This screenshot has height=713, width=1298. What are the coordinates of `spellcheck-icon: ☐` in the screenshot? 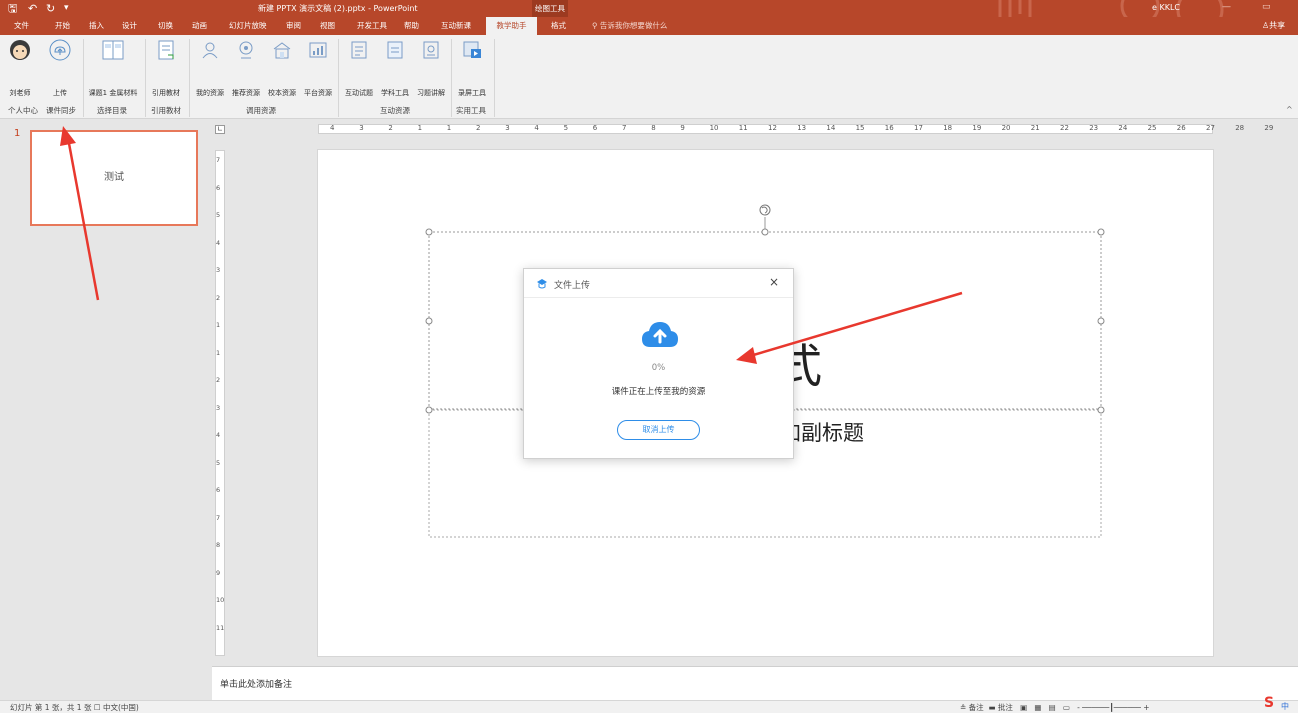 It's located at (98, 707).